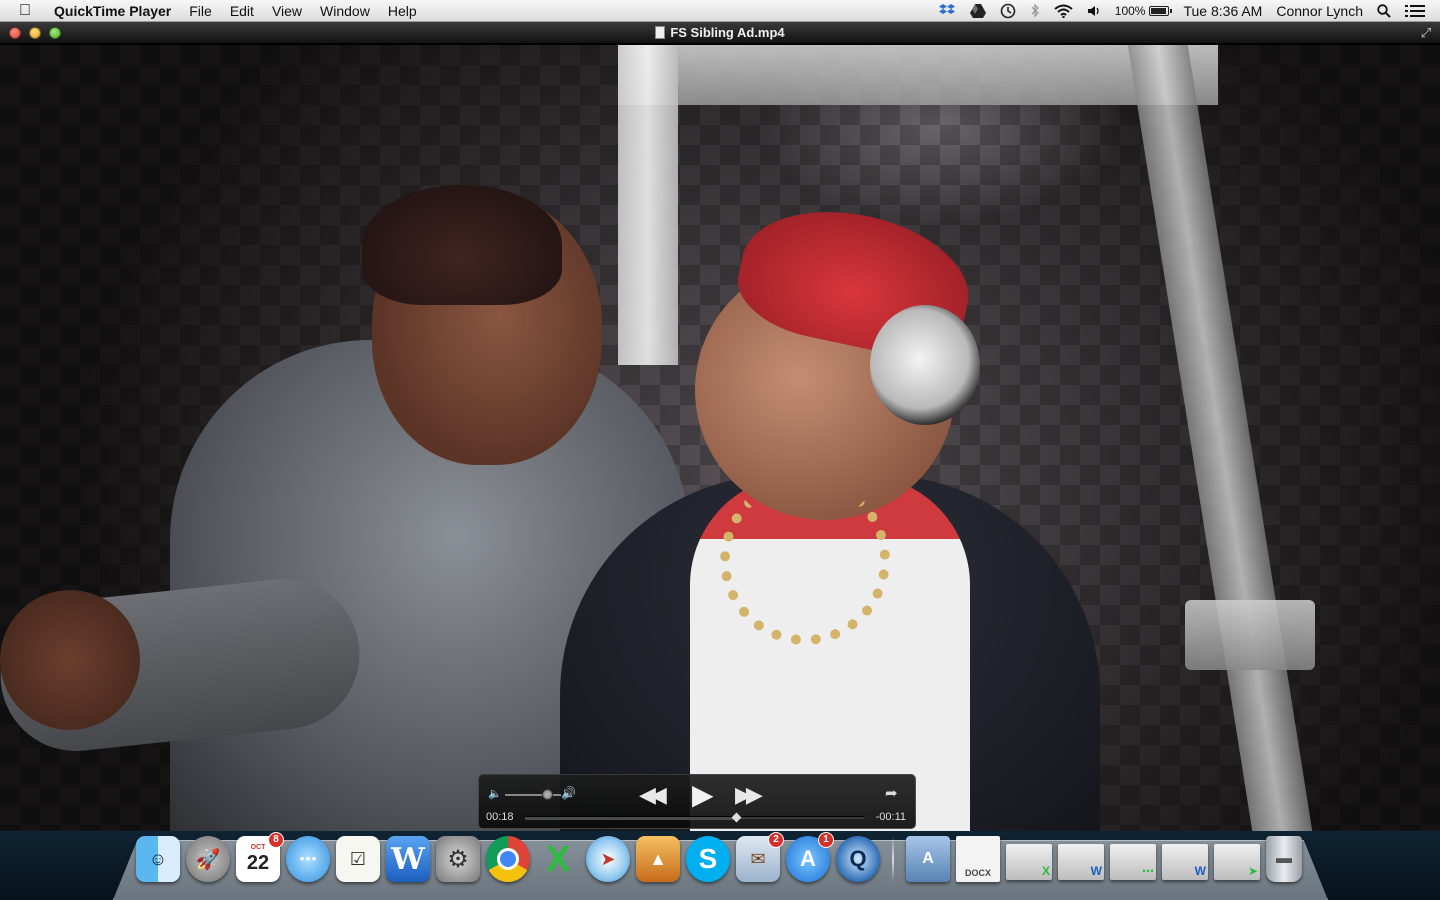  What do you see at coordinates (558, 859) in the screenshot?
I see `microsoft-excel-icon: X` at bounding box center [558, 859].